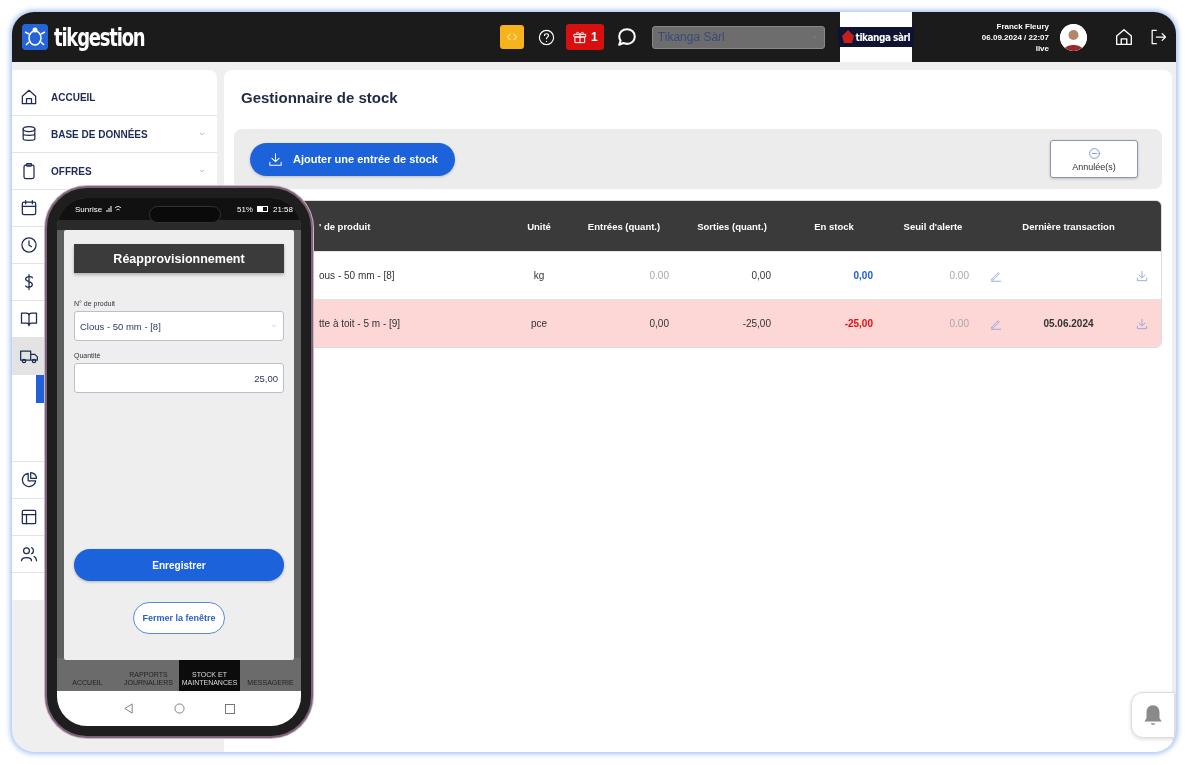  What do you see at coordinates (128, 708) in the screenshot?
I see `back-icon` at bounding box center [128, 708].